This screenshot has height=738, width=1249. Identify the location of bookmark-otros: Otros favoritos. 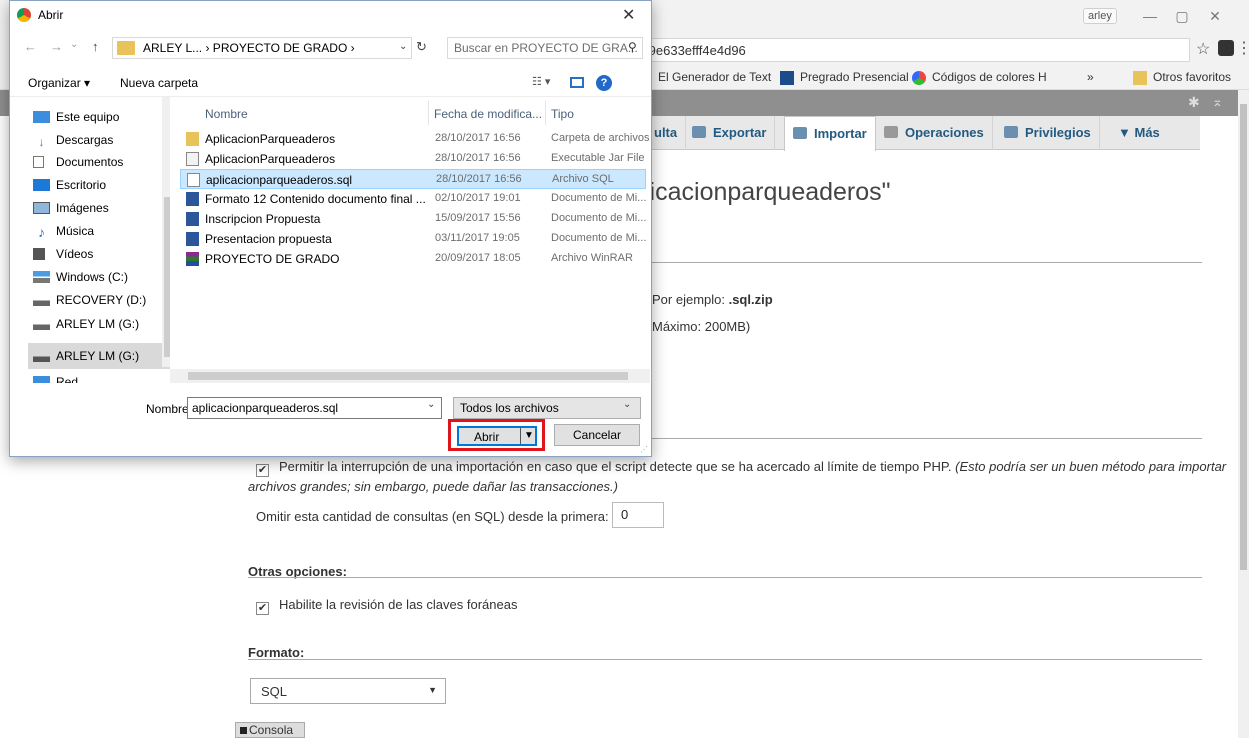
(1182, 77).